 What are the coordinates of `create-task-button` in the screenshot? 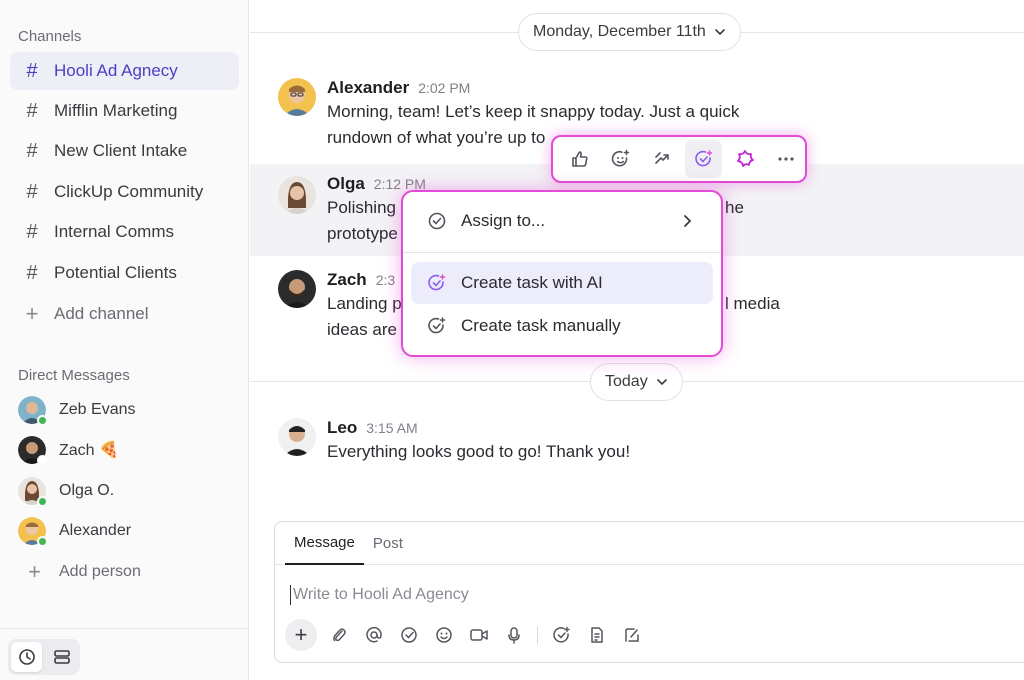 It's located at (703, 159).